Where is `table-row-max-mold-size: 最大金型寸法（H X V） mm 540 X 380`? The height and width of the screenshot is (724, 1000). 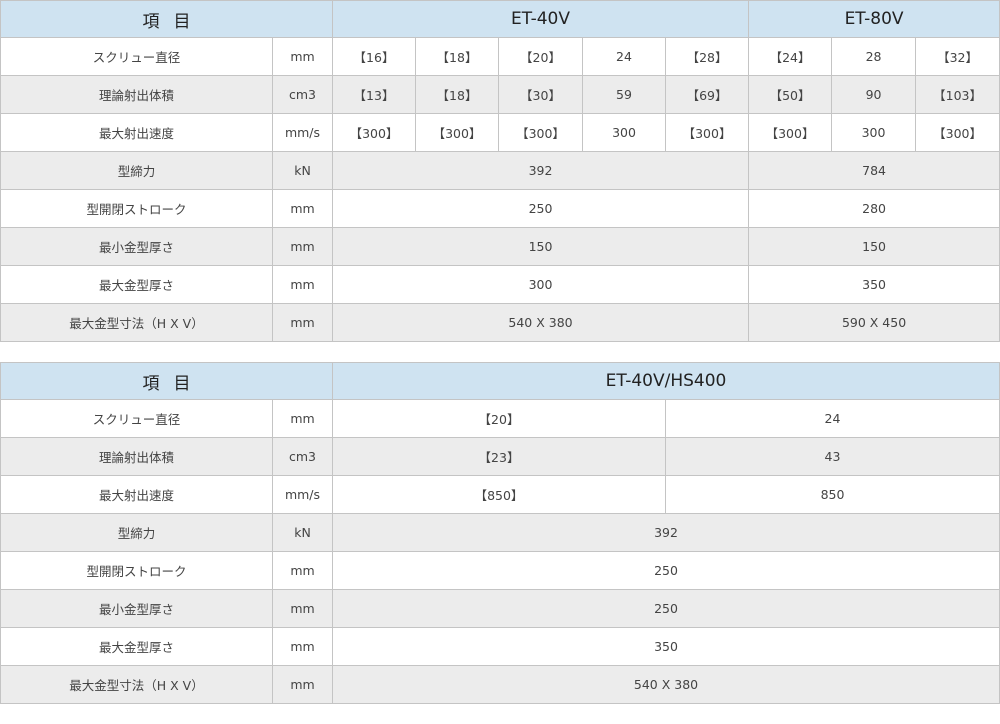
table-row-max-mold-size: 最大金型寸法（H X V） mm 540 X 380 is located at coordinates (500, 684).